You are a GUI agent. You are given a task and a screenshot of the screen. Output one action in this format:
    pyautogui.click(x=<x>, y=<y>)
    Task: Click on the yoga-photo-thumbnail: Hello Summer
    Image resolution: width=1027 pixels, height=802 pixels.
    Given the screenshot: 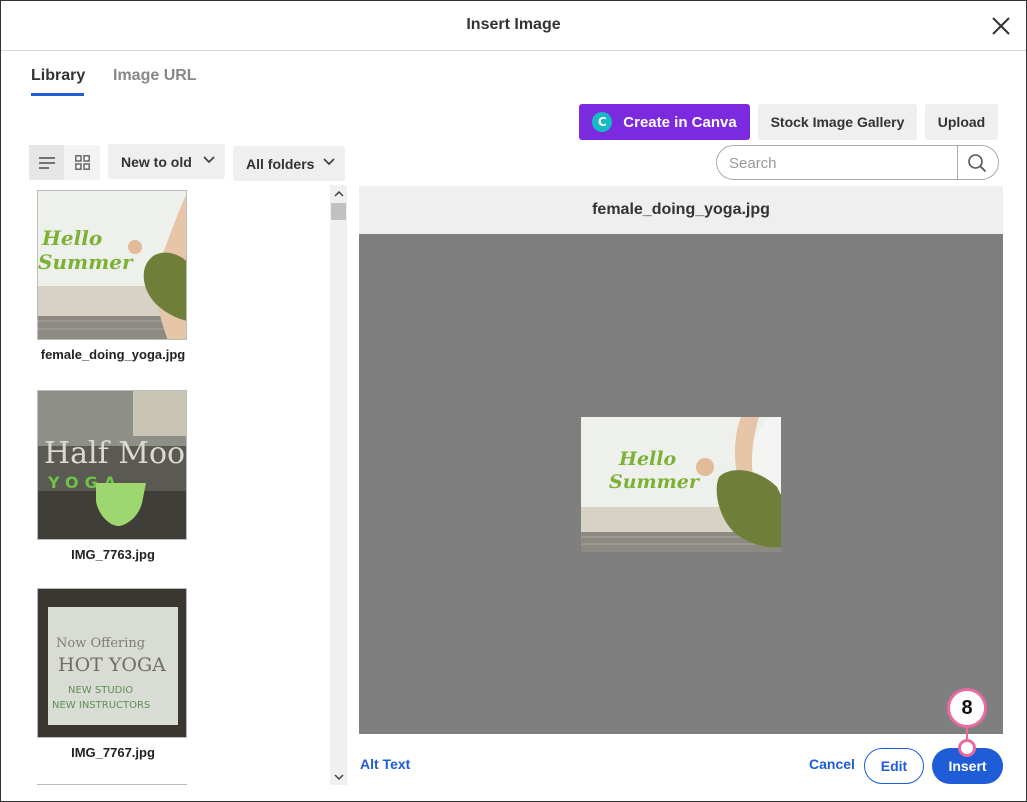 What is the action you would take?
    pyautogui.click(x=112, y=265)
    